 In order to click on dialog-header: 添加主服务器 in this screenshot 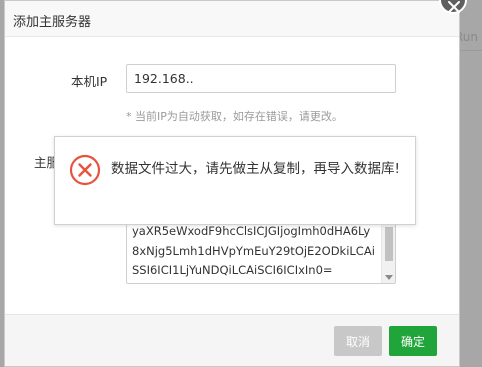, I will do `click(232, 19)`.